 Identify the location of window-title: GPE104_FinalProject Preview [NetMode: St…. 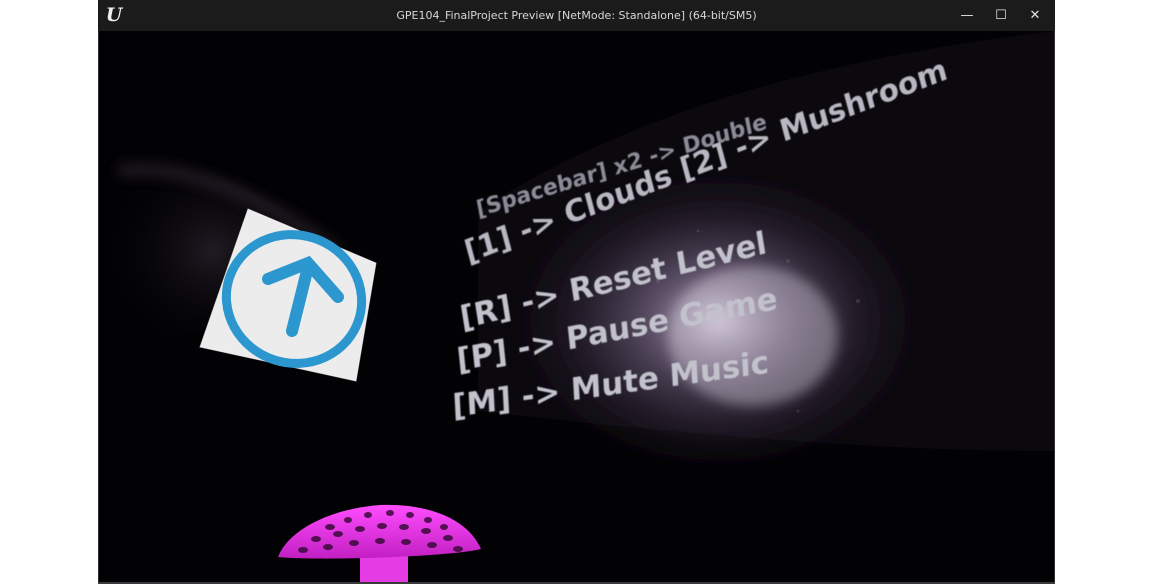
(576, 15).